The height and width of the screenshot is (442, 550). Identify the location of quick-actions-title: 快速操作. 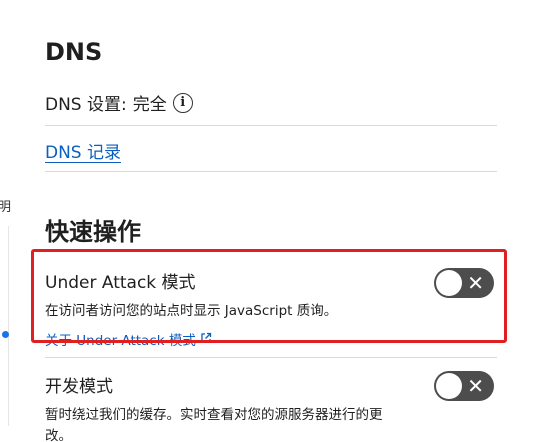
(93, 232).